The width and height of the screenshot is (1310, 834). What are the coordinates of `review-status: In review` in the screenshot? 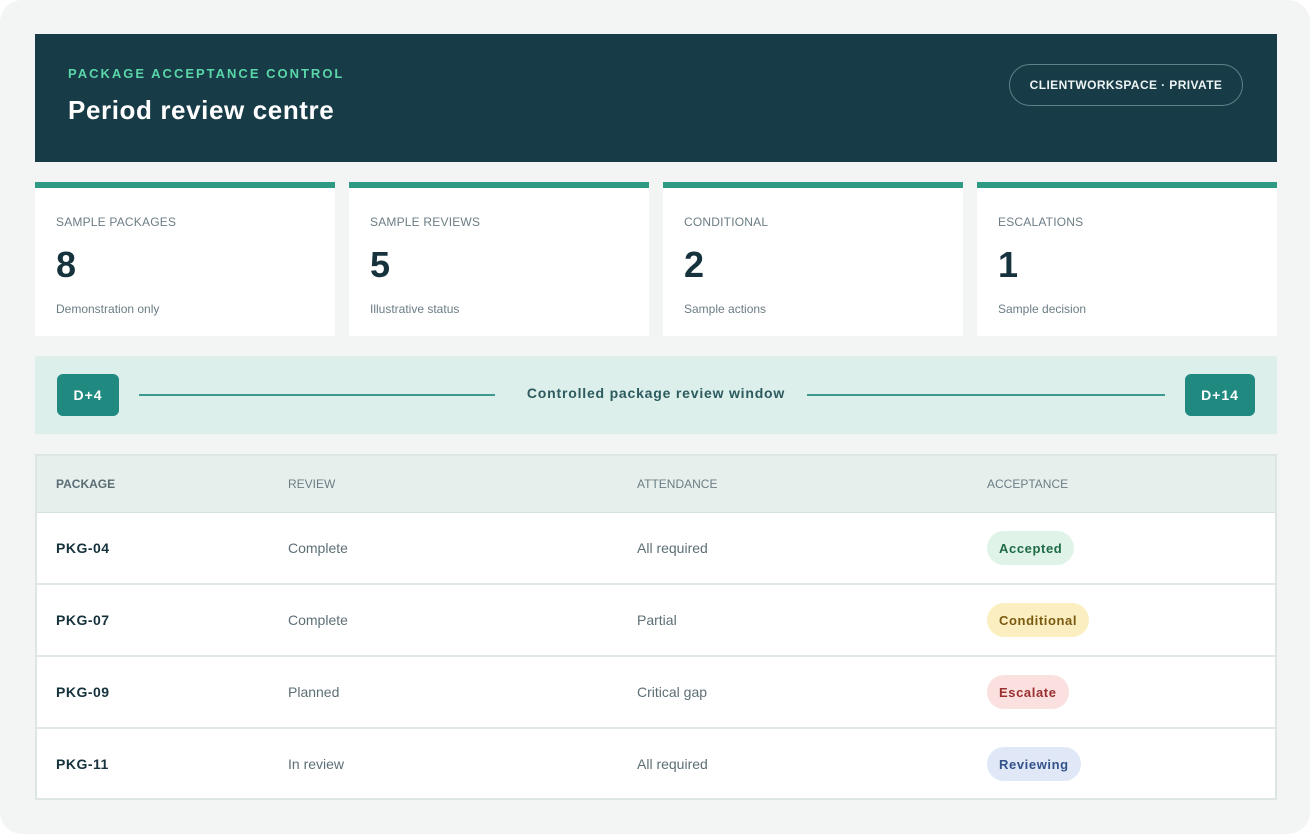 It's located at (316, 764).